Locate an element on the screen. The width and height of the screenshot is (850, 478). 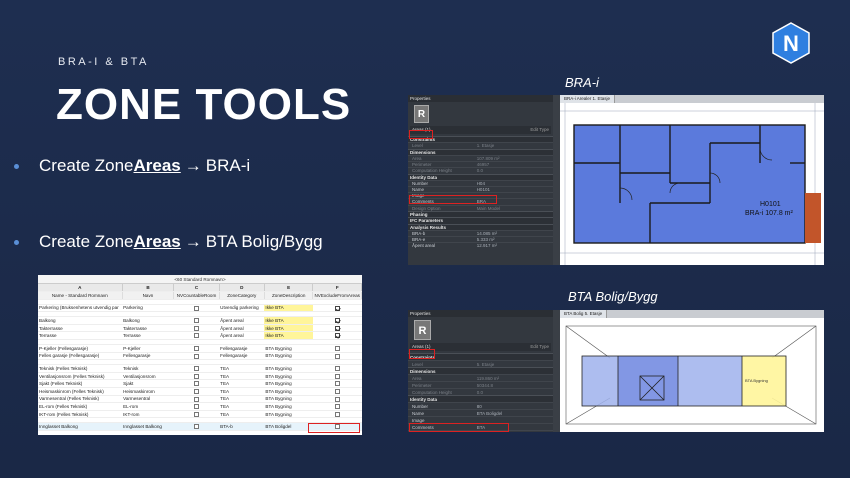
cell-navn: Takterrasse is located at coordinates (148, 328).